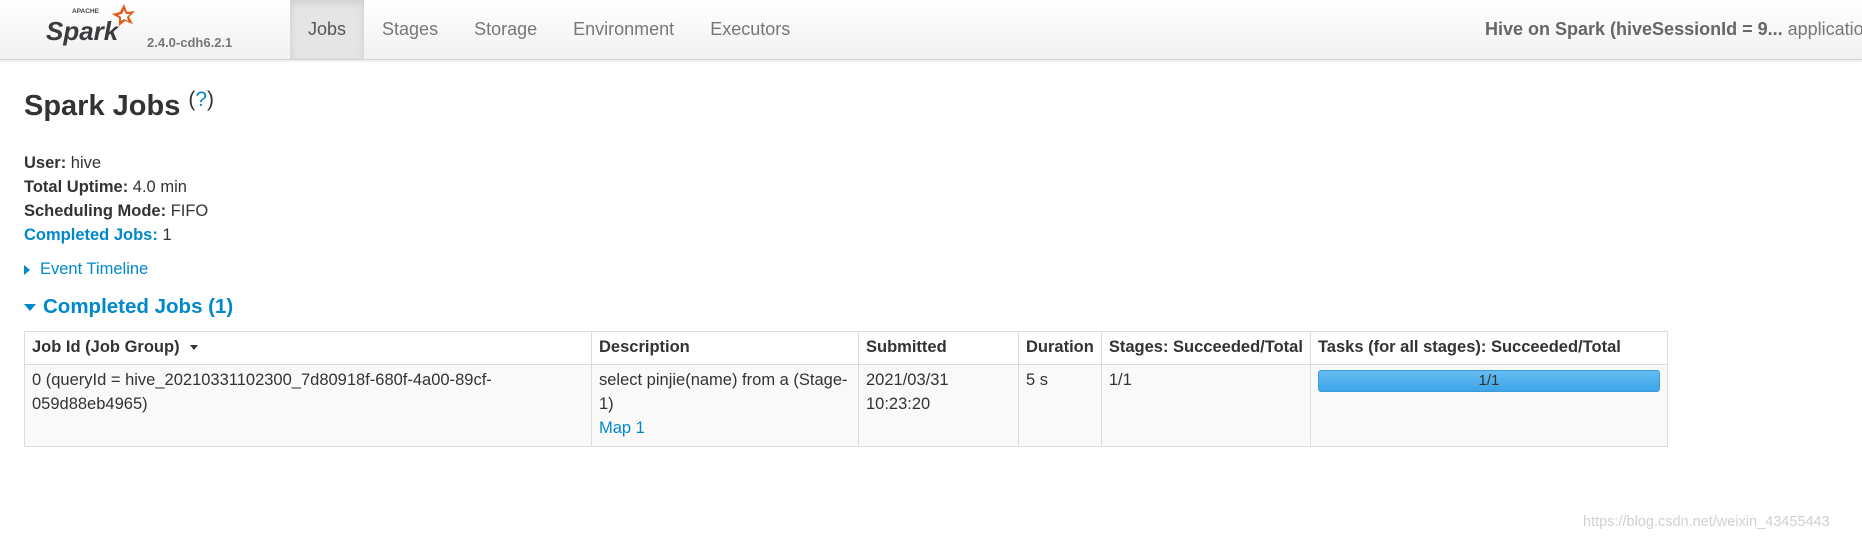  I want to click on cell-duration: 5 s, so click(1060, 405).